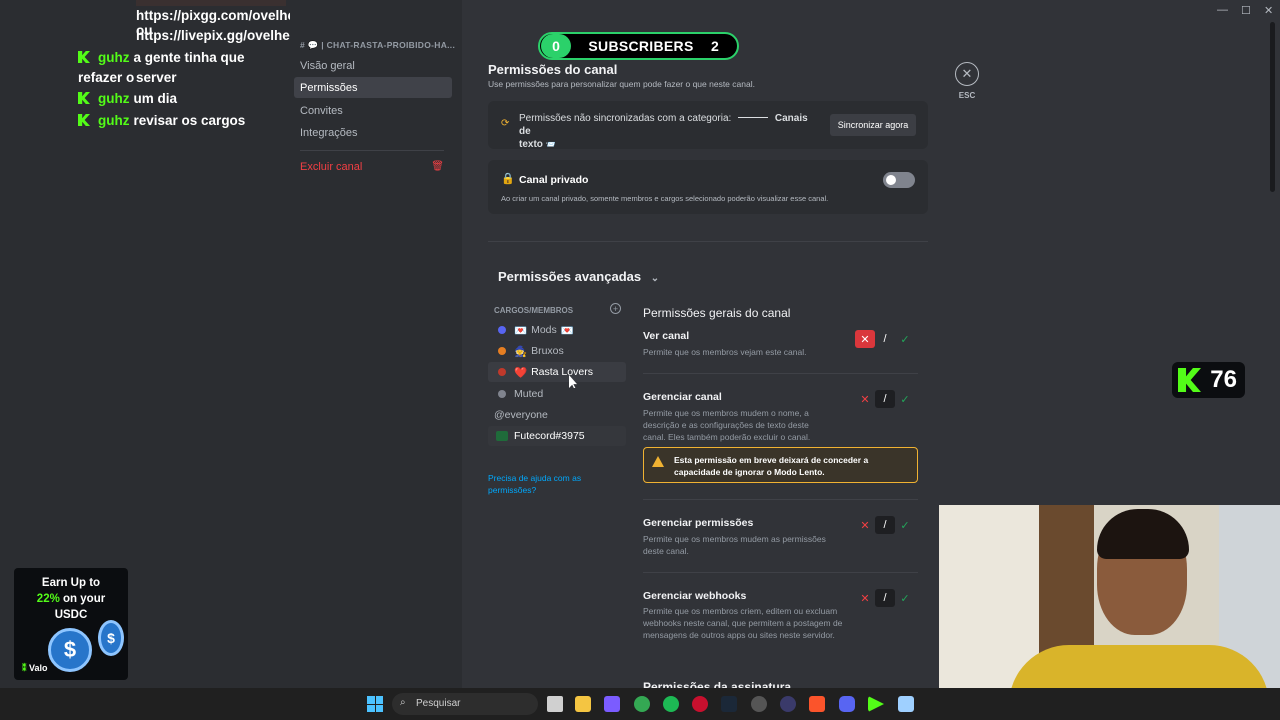 The height and width of the screenshot is (720, 1280). I want to click on sidebar-item-invites: Convites, so click(373, 110).